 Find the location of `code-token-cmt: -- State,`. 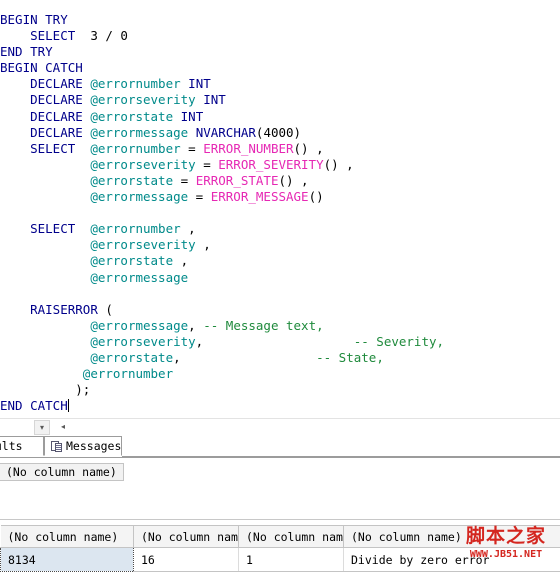

code-token-cmt: -- State, is located at coordinates (350, 357).